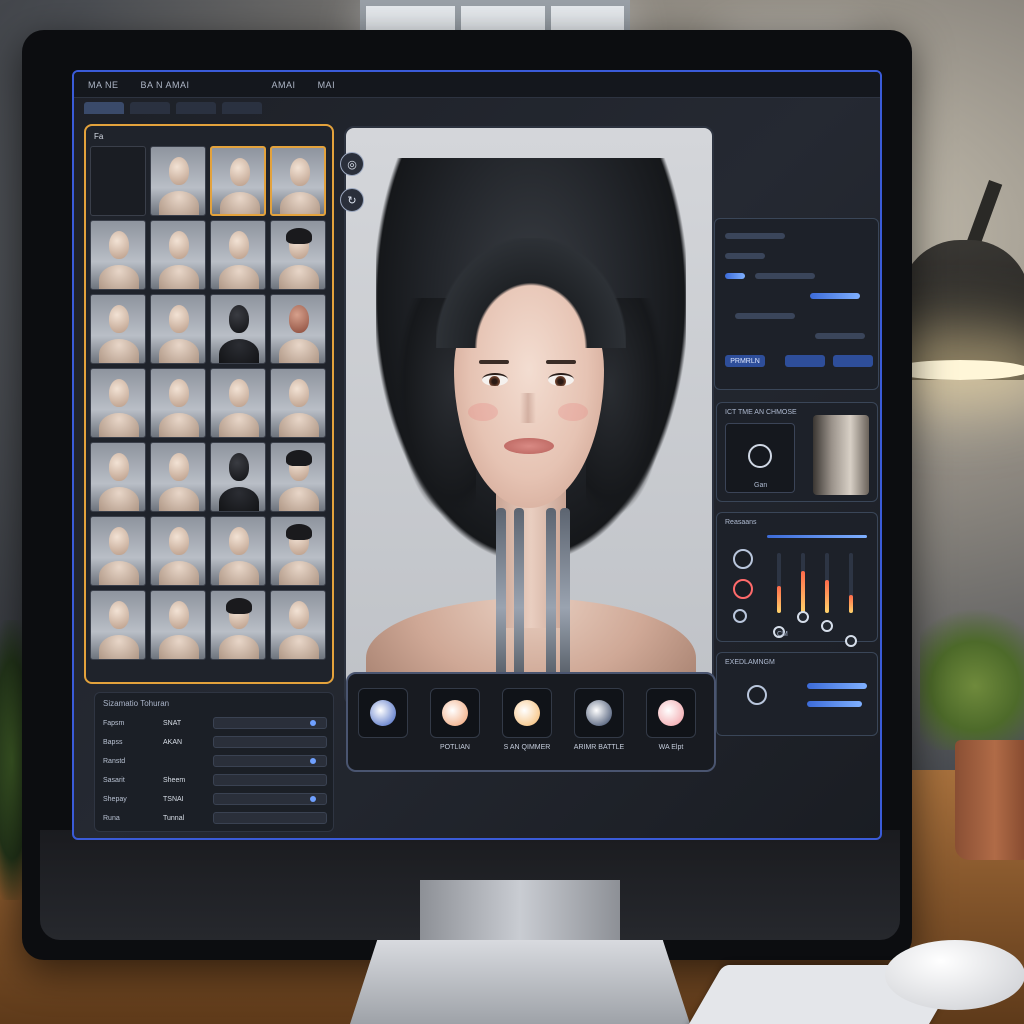 The width and height of the screenshot is (1024, 1024). What do you see at coordinates (165, 85) in the screenshot?
I see `menu-item: BA N AMAI` at bounding box center [165, 85].